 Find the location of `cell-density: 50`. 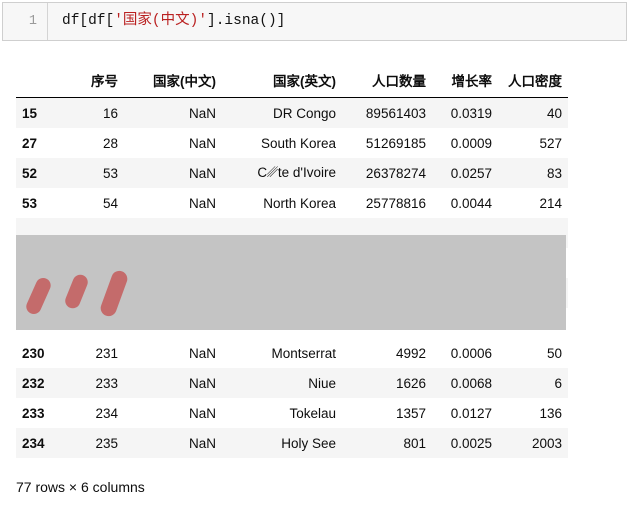

cell-density: 50 is located at coordinates (554, 353).